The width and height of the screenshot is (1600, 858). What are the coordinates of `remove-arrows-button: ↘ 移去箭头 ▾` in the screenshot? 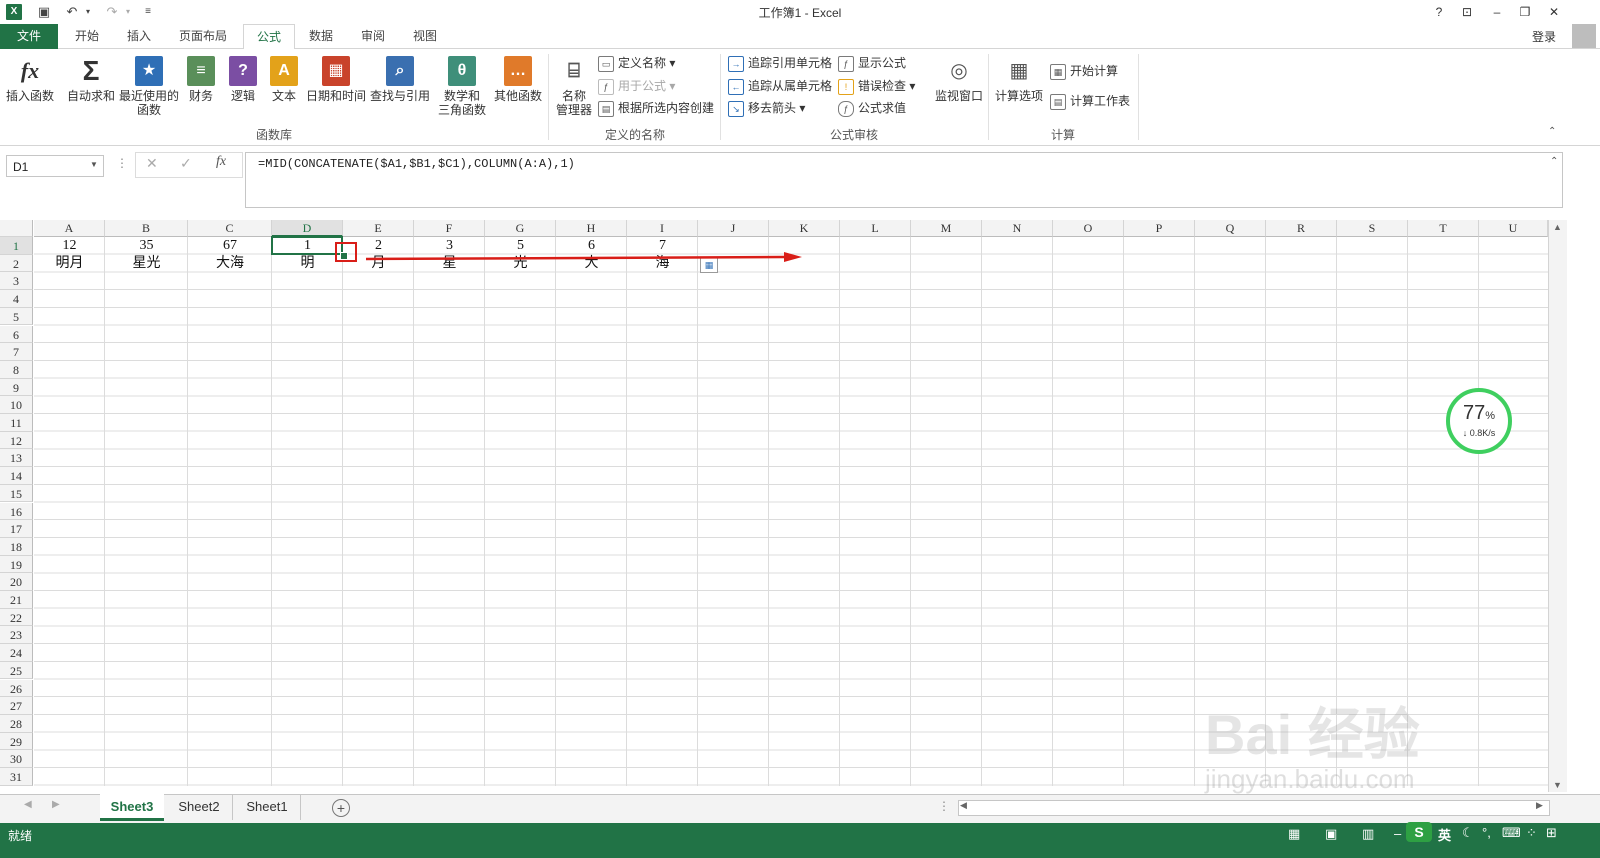 It's located at (766, 108).